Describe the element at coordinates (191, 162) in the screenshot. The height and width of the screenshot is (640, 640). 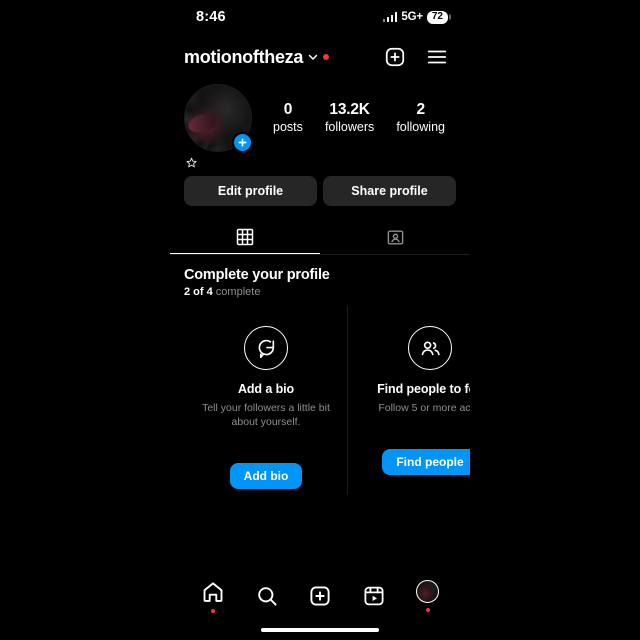
I see `star-icon` at that location.